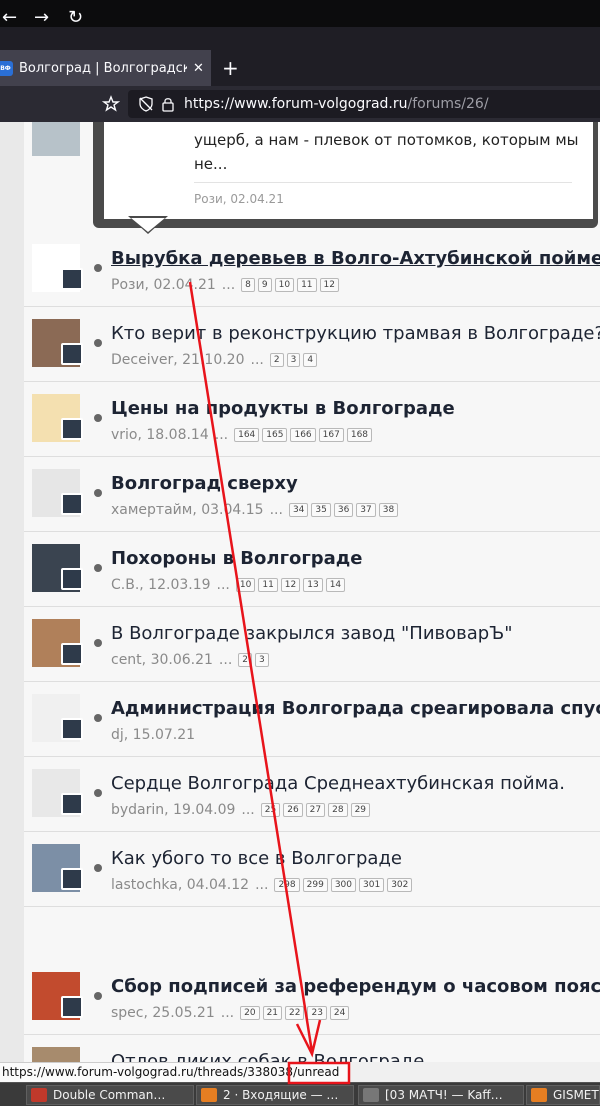 The image size is (600, 1106). Describe the element at coordinates (303, 435) in the screenshot. I see `page-link: 166` at that location.